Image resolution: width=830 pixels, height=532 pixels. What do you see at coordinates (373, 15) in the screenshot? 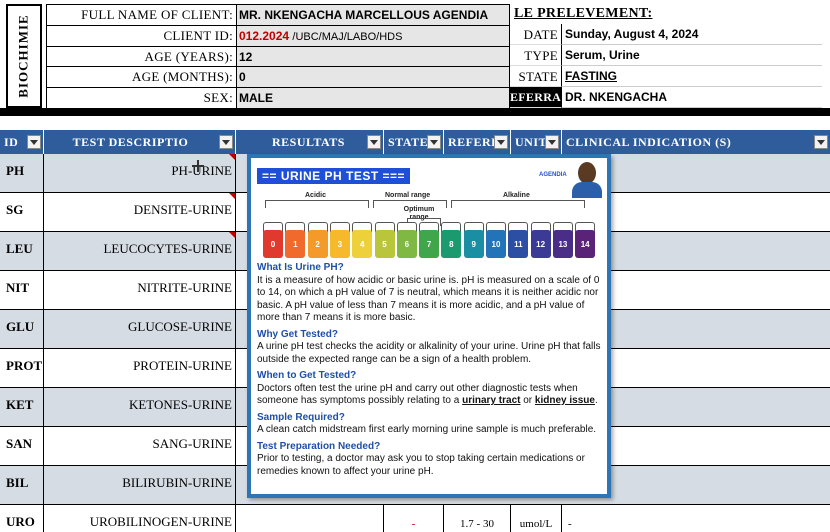
I see `client-name-value: MR. NKENGACHA MARCELLOUS AGENDIA` at bounding box center [373, 15].